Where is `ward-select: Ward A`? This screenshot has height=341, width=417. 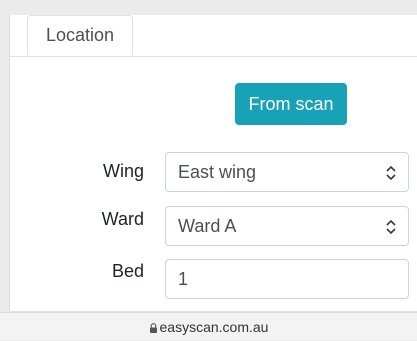 ward-select: Ward A is located at coordinates (287, 226).